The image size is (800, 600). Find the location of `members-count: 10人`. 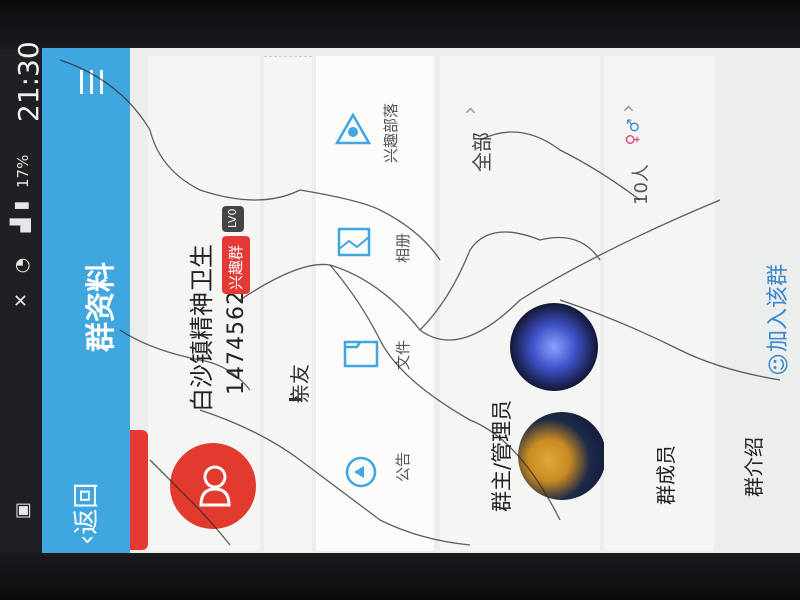

members-count: 10人 is located at coordinates (641, 184).